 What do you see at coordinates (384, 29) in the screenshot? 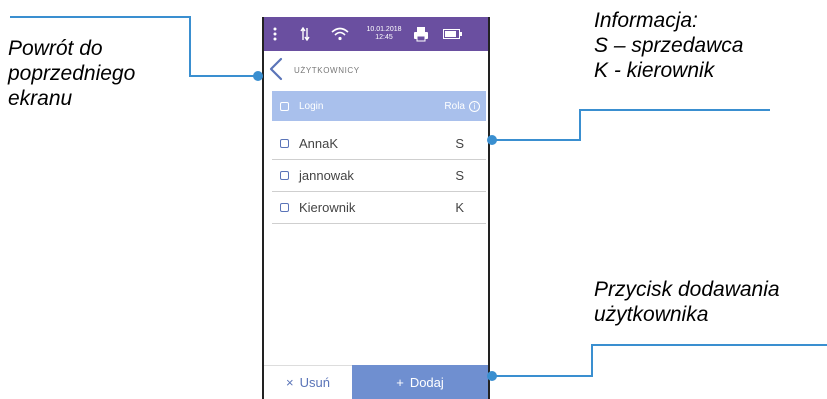
I see `status-date: 10.01.2018` at bounding box center [384, 29].